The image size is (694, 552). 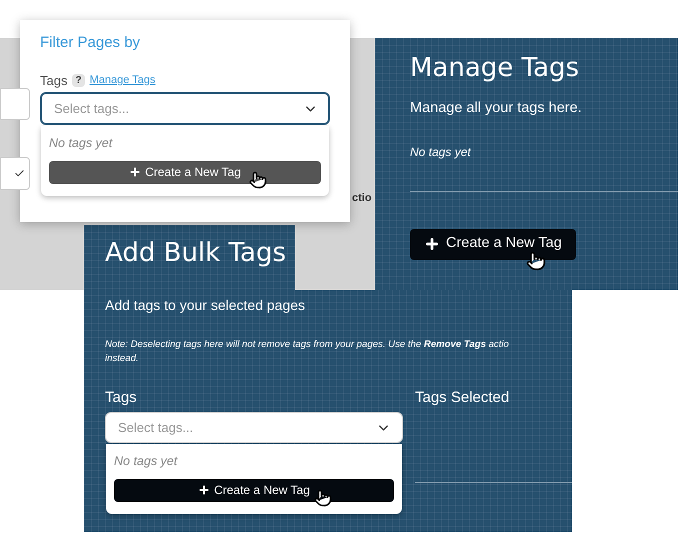 I want to click on panel-title: Filter Pages by, so click(x=90, y=43).